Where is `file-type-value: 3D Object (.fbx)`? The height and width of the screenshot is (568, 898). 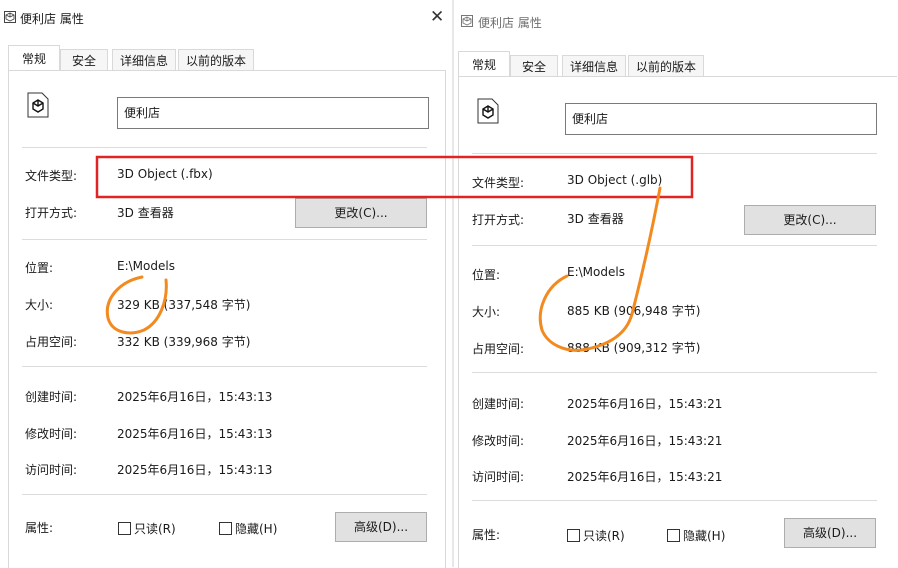
file-type-value: 3D Object (.fbx) is located at coordinates (165, 174).